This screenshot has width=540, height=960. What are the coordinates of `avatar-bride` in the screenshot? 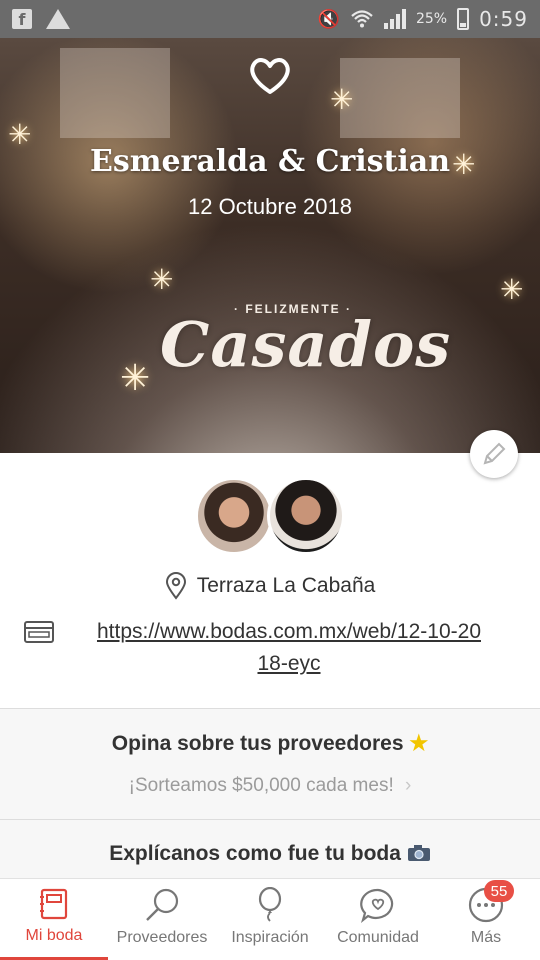 It's located at (234, 516).